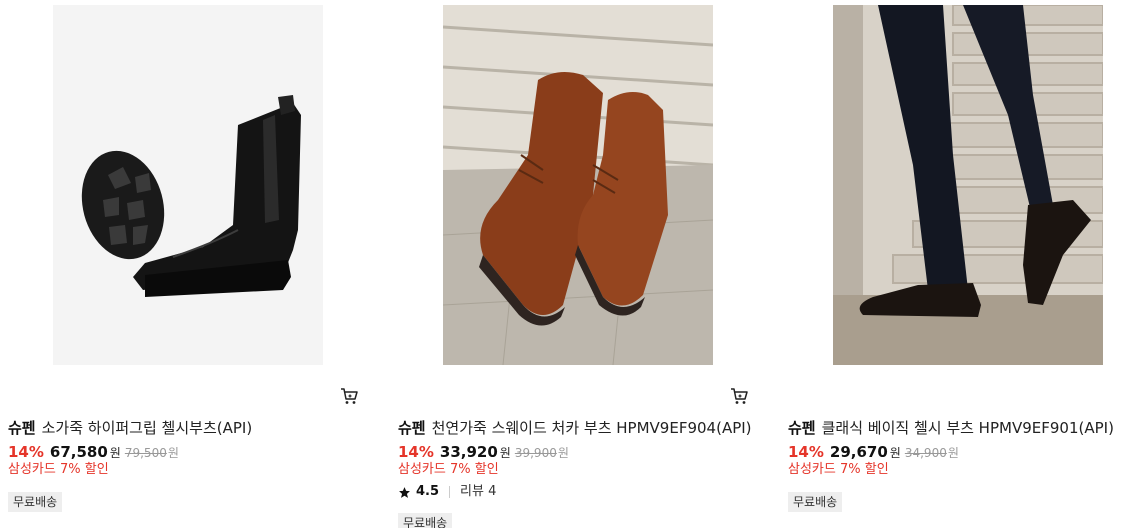  What do you see at coordinates (967, 428) in the screenshot?
I see `product-name: 클래식 베이직 첼시 부츠 HPMV9EF901(API)` at bounding box center [967, 428].